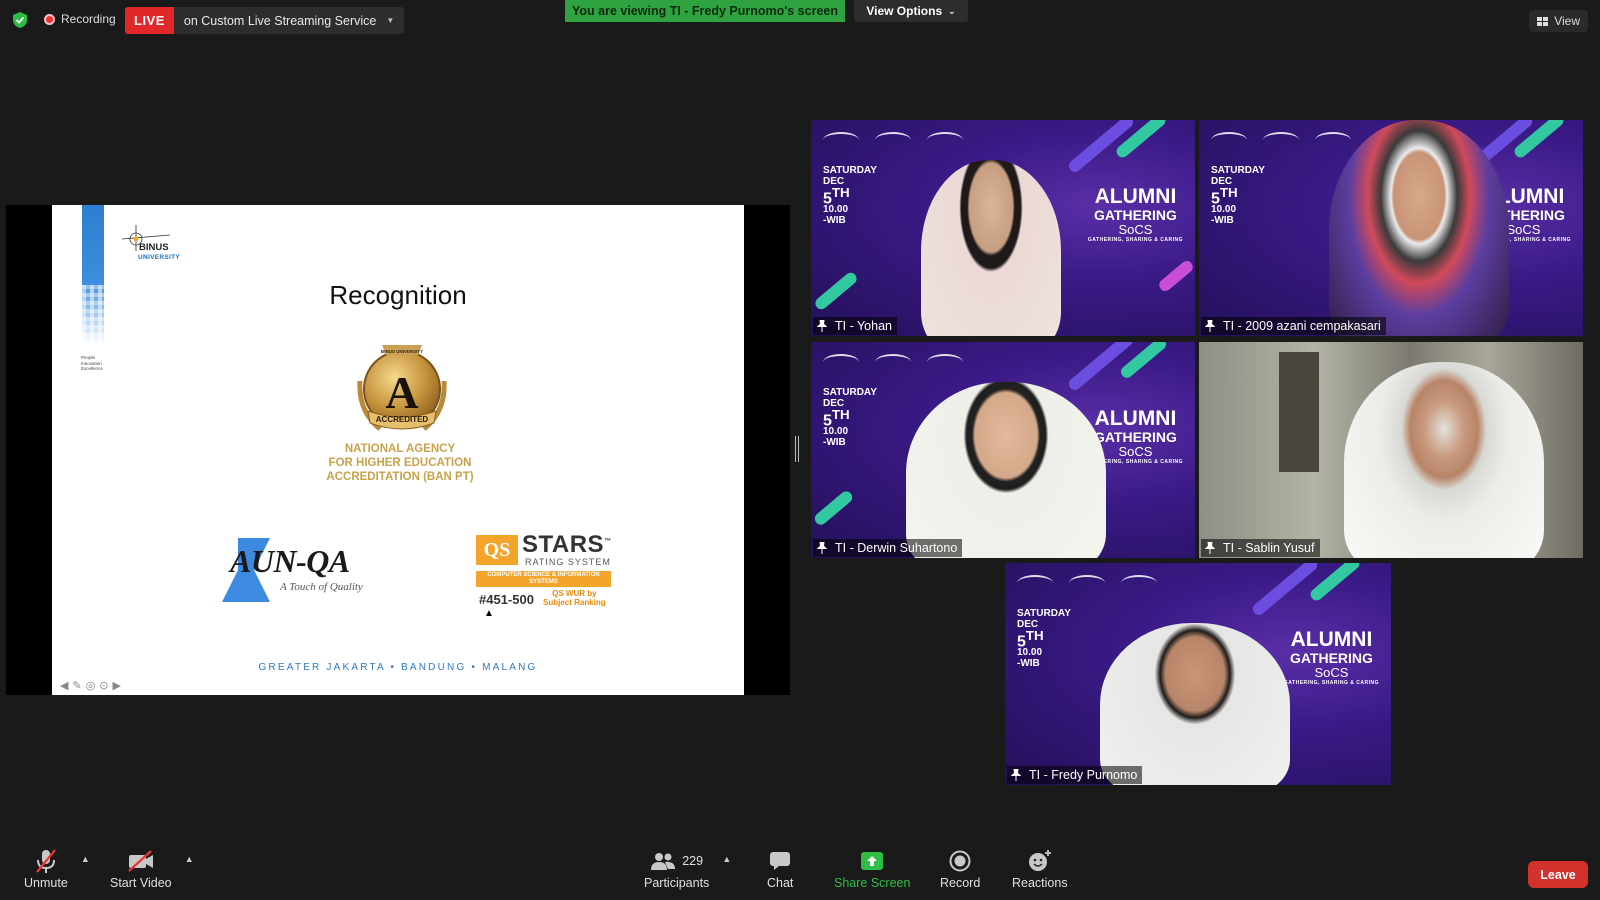 This screenshot has height=900, width=1600. I want to click on grid-view-icon, so click(1543, 21).